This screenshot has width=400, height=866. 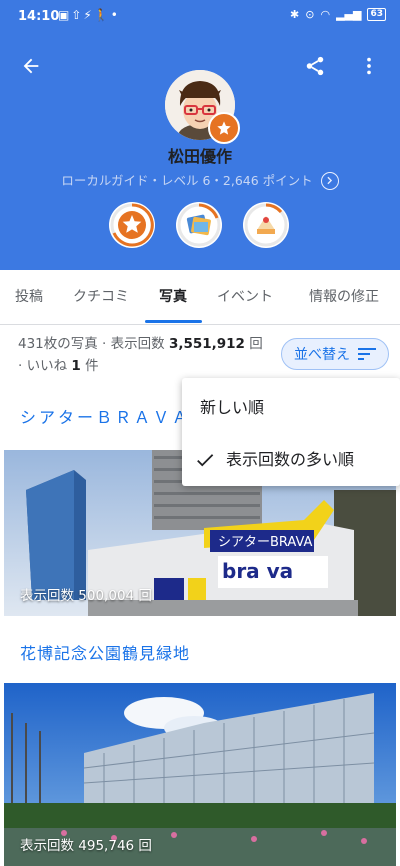 What do you see at coordinates (76, 366) in the screenshot?
I see `likes-count: 1` at bounding box center [76, 366].